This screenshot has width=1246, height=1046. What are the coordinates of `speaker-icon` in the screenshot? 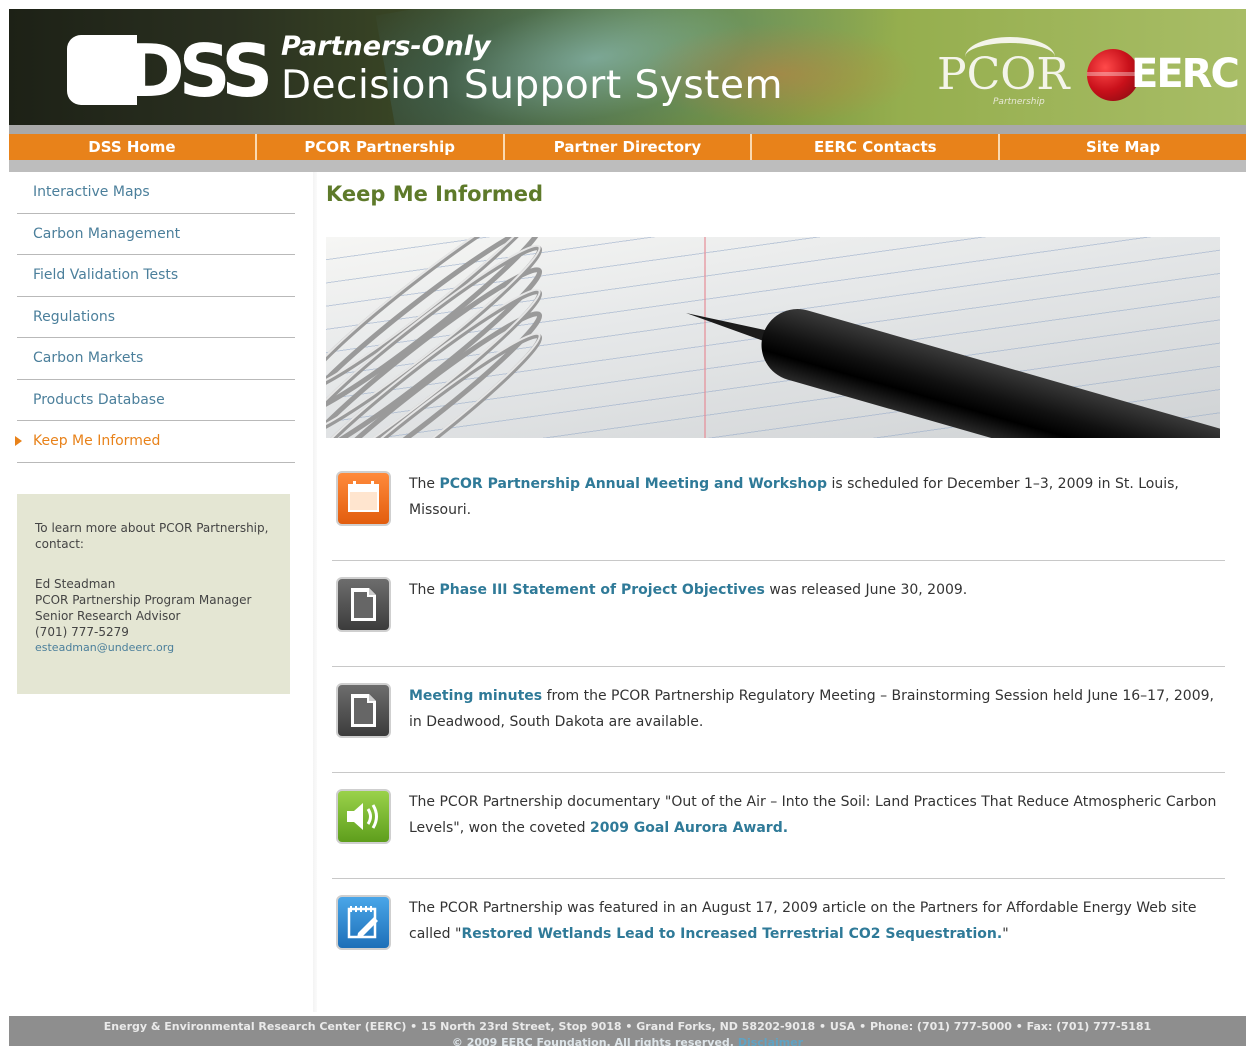 It's located at (363, 816).